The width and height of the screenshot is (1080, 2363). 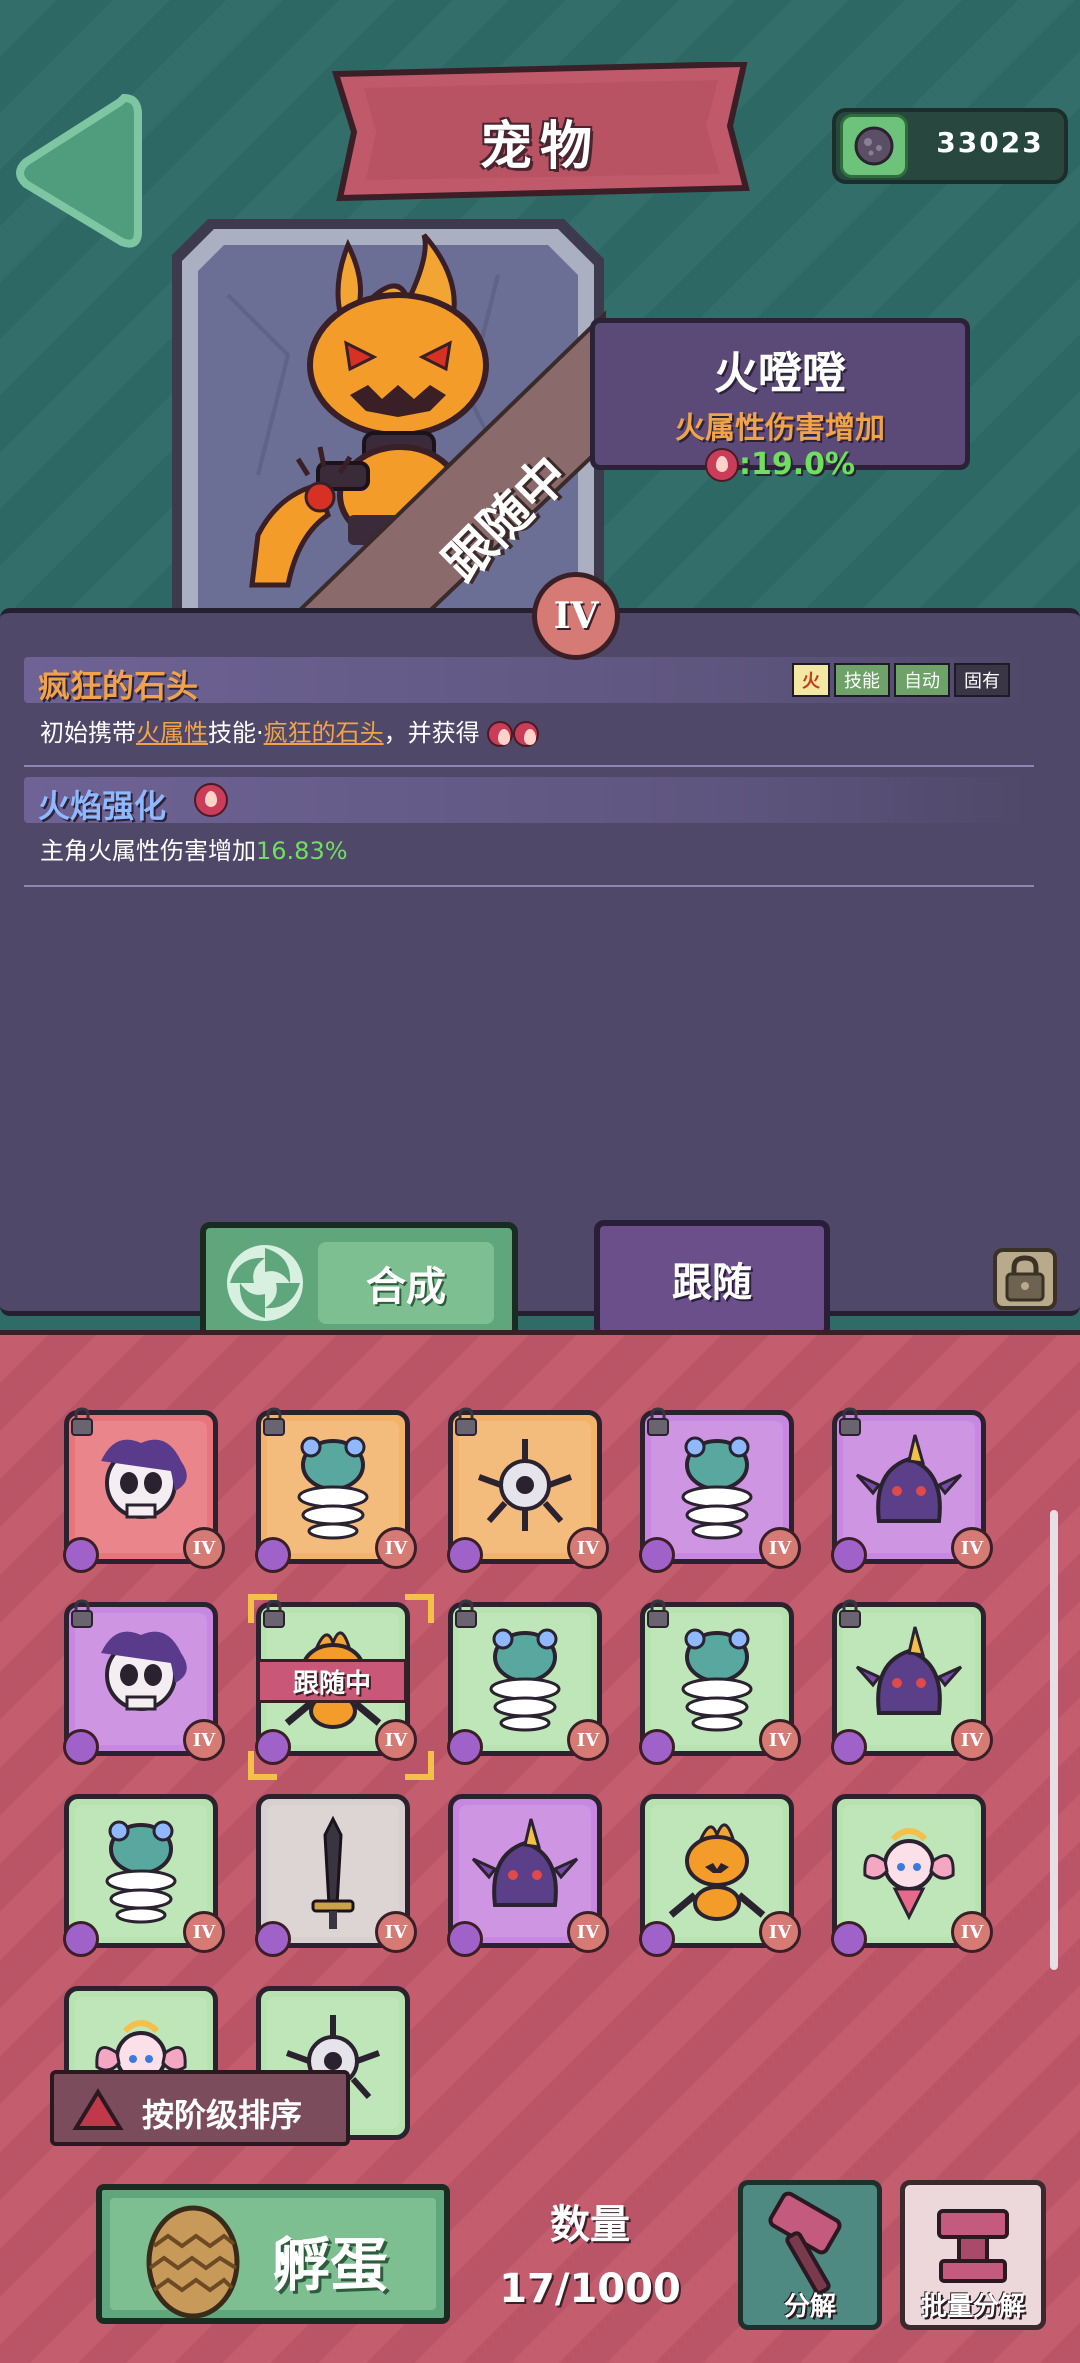 I want to click on skill-description: 初始携带火属性技能·疯狂的石头，并获得, so click(x=290, y=730).